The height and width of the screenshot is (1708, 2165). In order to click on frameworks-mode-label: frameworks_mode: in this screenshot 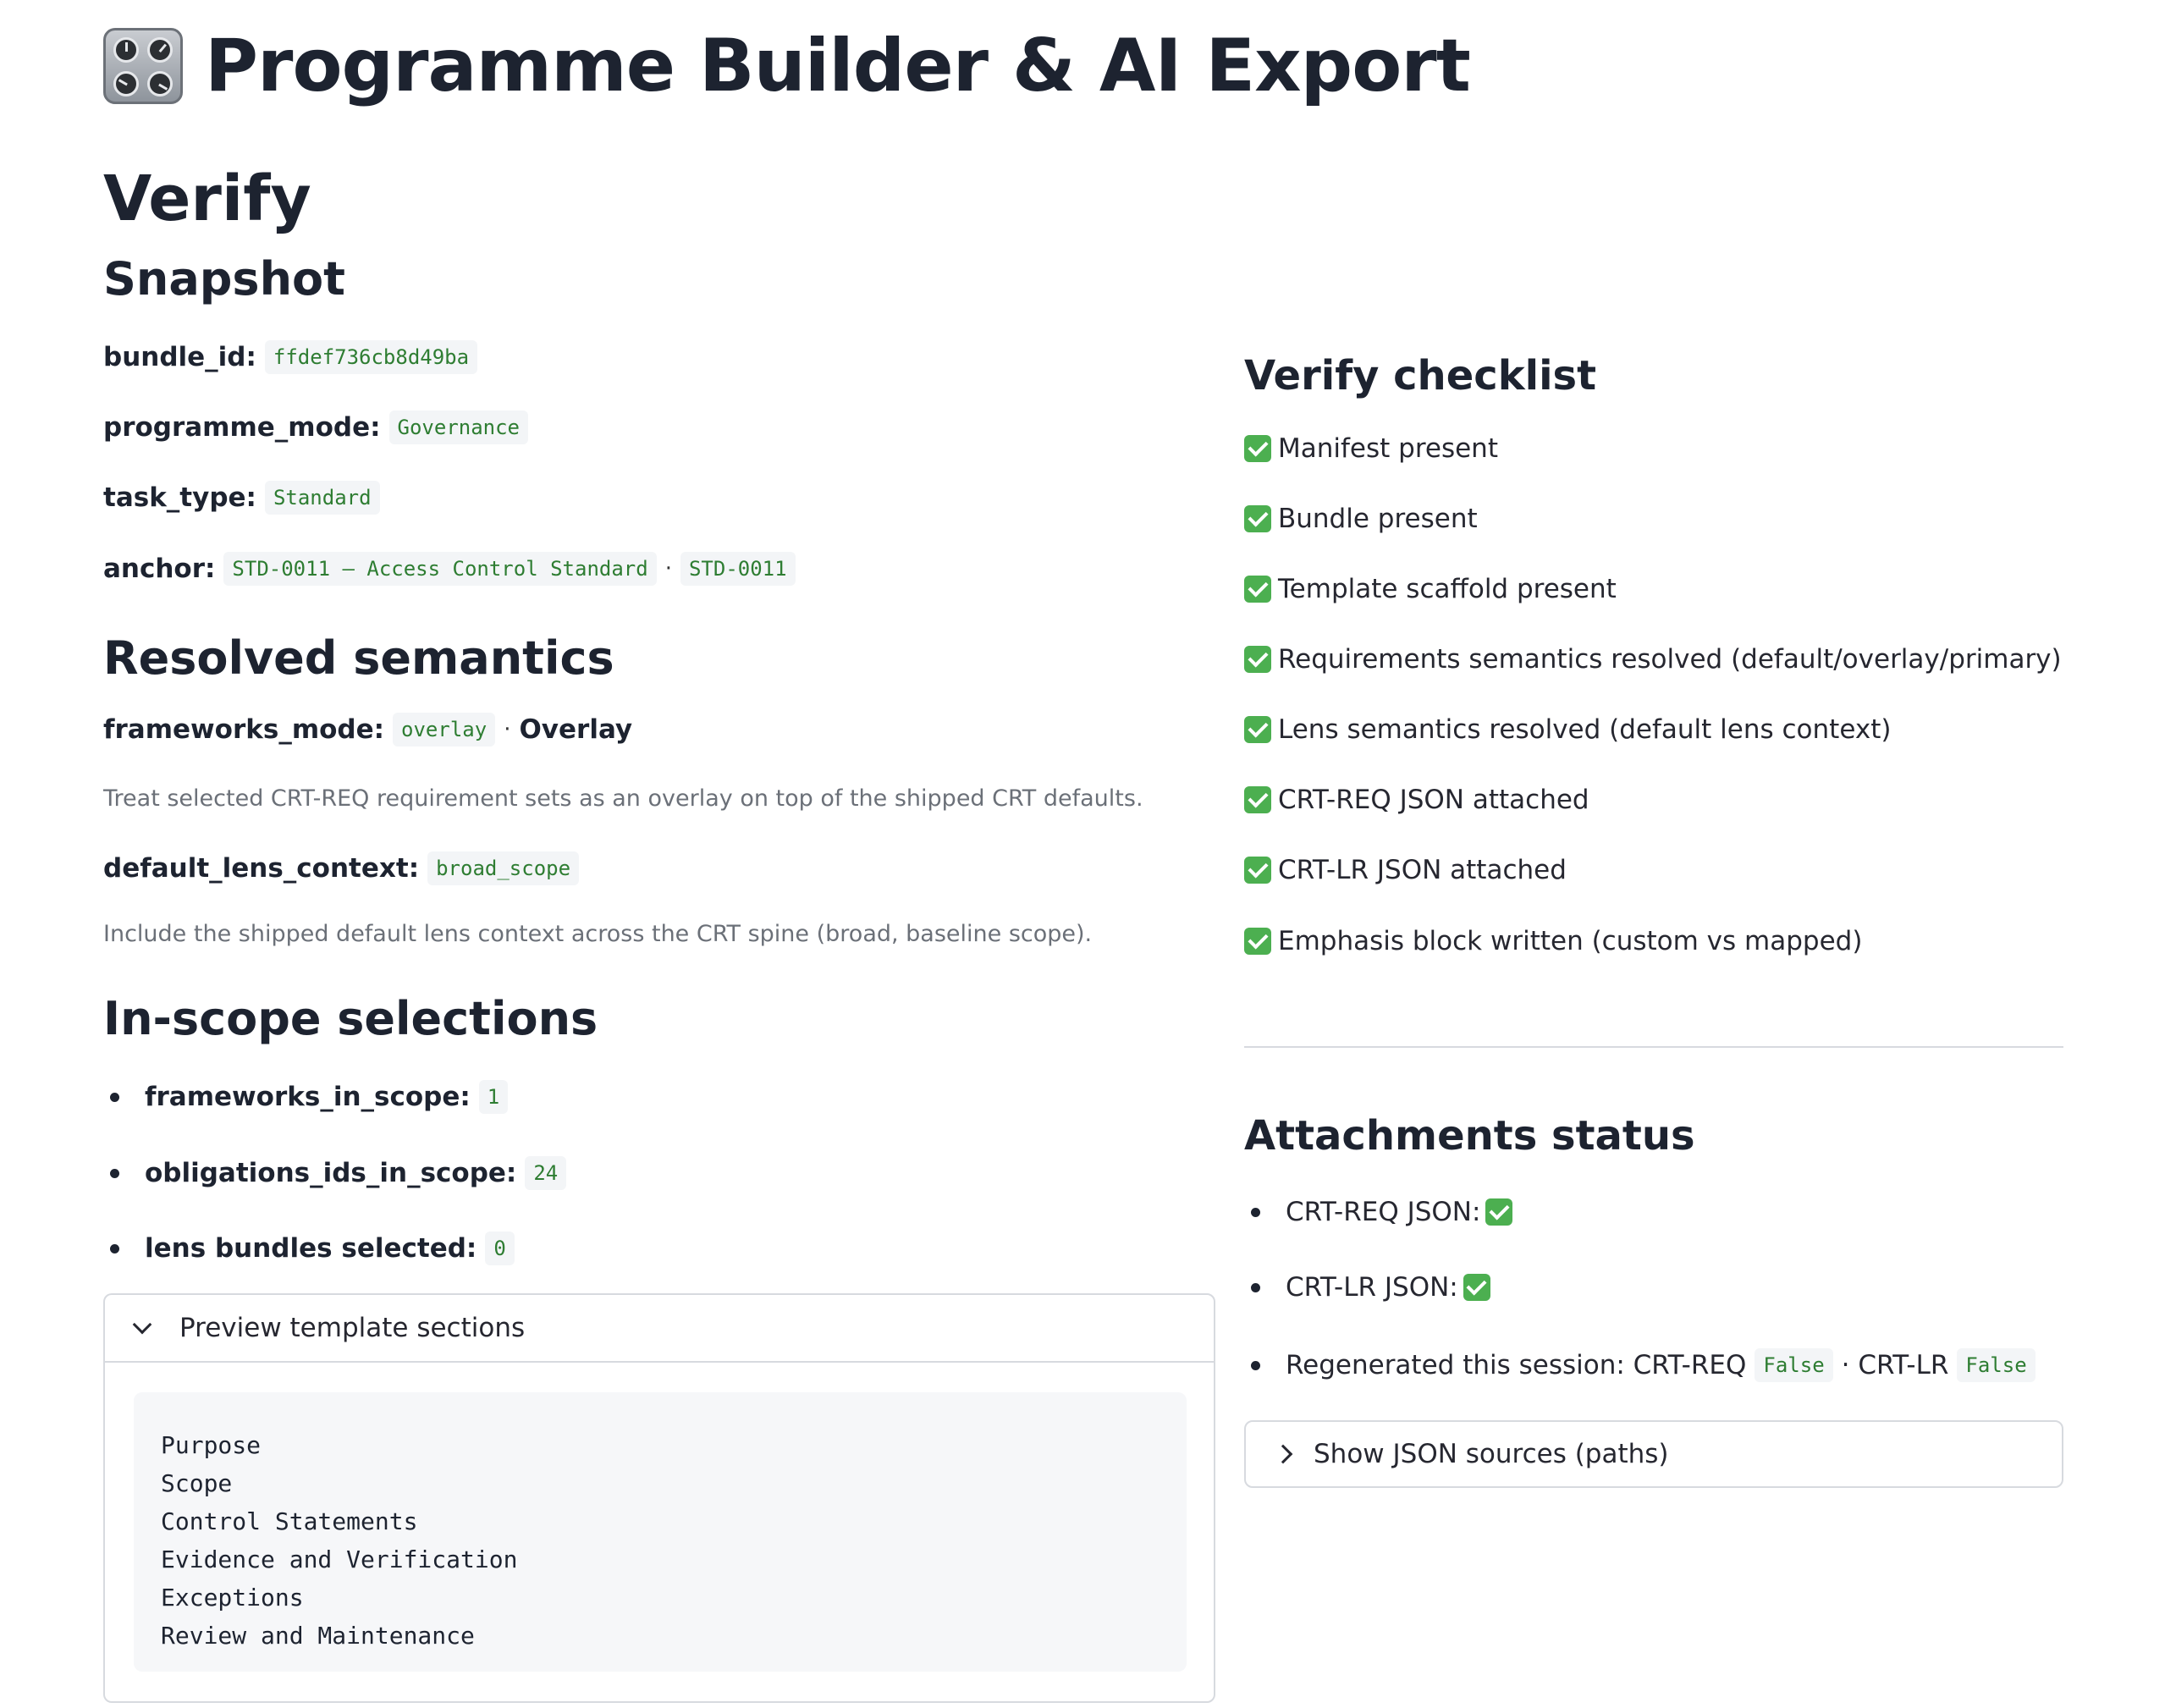, I will do `click(244, 729)`.